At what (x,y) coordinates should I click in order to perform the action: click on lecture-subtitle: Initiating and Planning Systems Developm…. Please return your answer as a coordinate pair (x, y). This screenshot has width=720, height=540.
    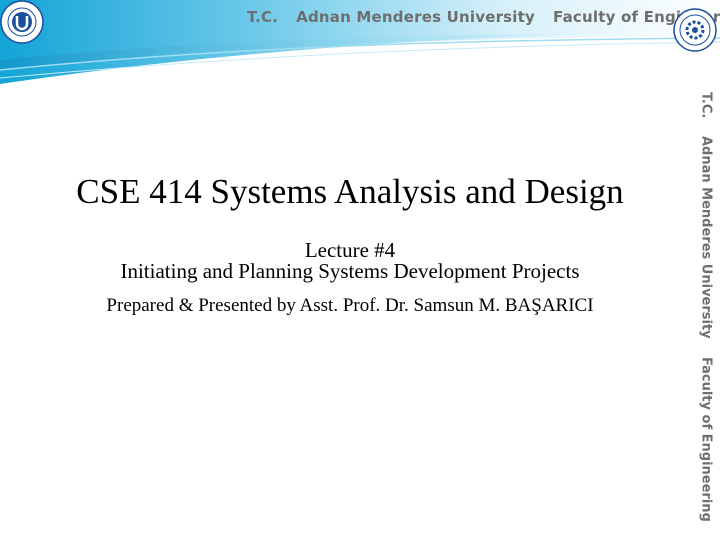
    Looking at the image, I should click on (350, 271).